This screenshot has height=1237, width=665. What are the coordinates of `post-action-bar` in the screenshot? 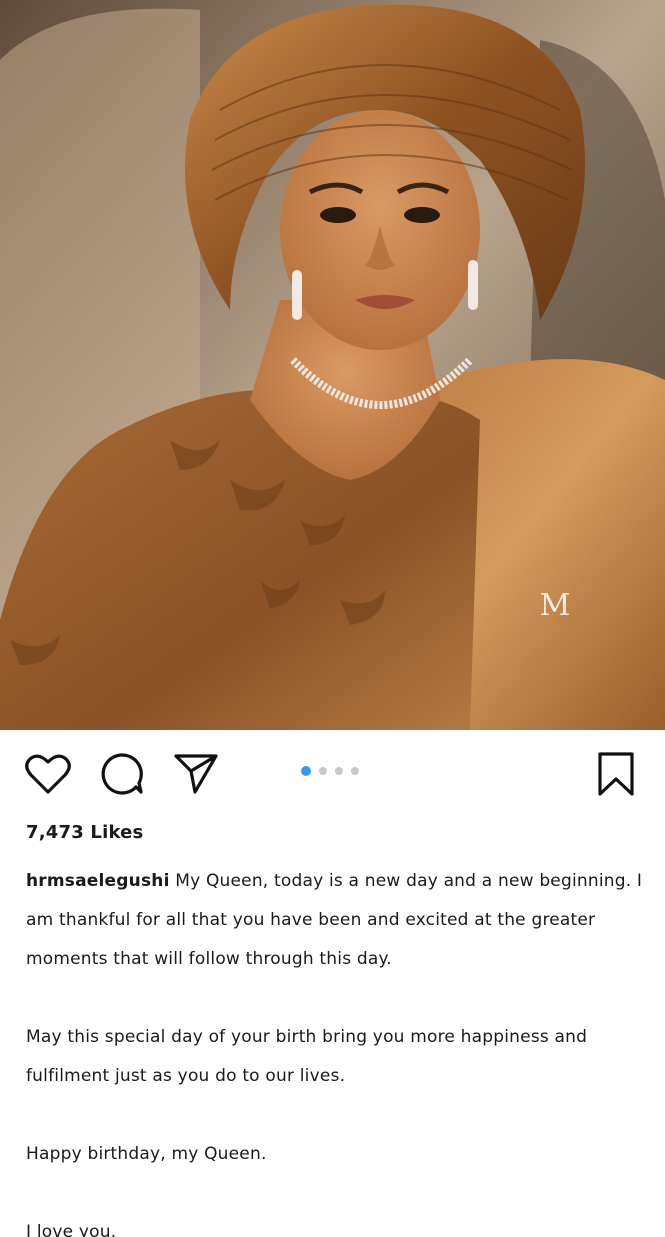 It's located at (332, 772).